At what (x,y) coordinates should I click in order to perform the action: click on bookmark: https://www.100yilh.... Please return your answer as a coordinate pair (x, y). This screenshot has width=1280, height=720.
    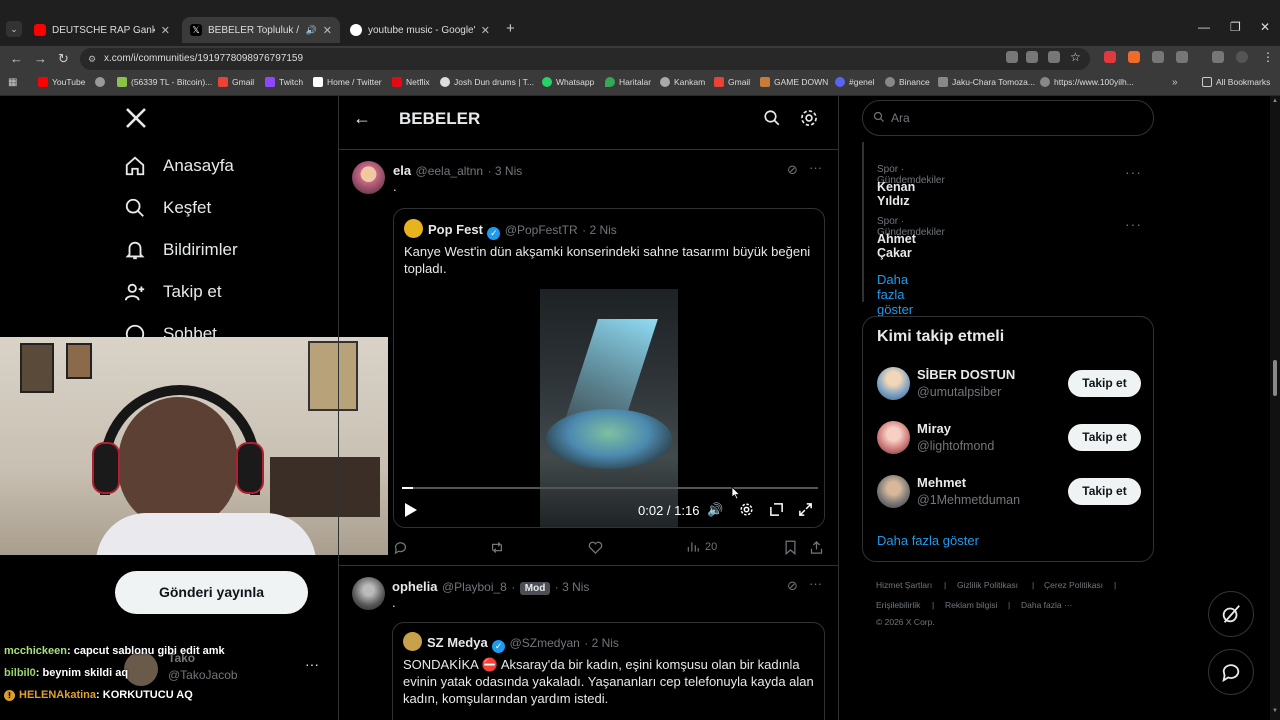
    Looking at the image, I should click on (1087, 82).